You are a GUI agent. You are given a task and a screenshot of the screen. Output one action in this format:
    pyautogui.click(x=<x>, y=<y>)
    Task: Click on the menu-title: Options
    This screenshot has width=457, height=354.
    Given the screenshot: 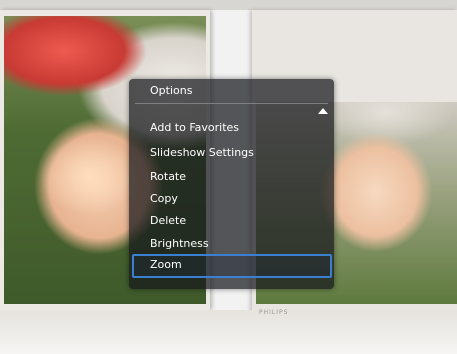 What is the action you would take?
    pyautogui.click(x=171, y=90)
    